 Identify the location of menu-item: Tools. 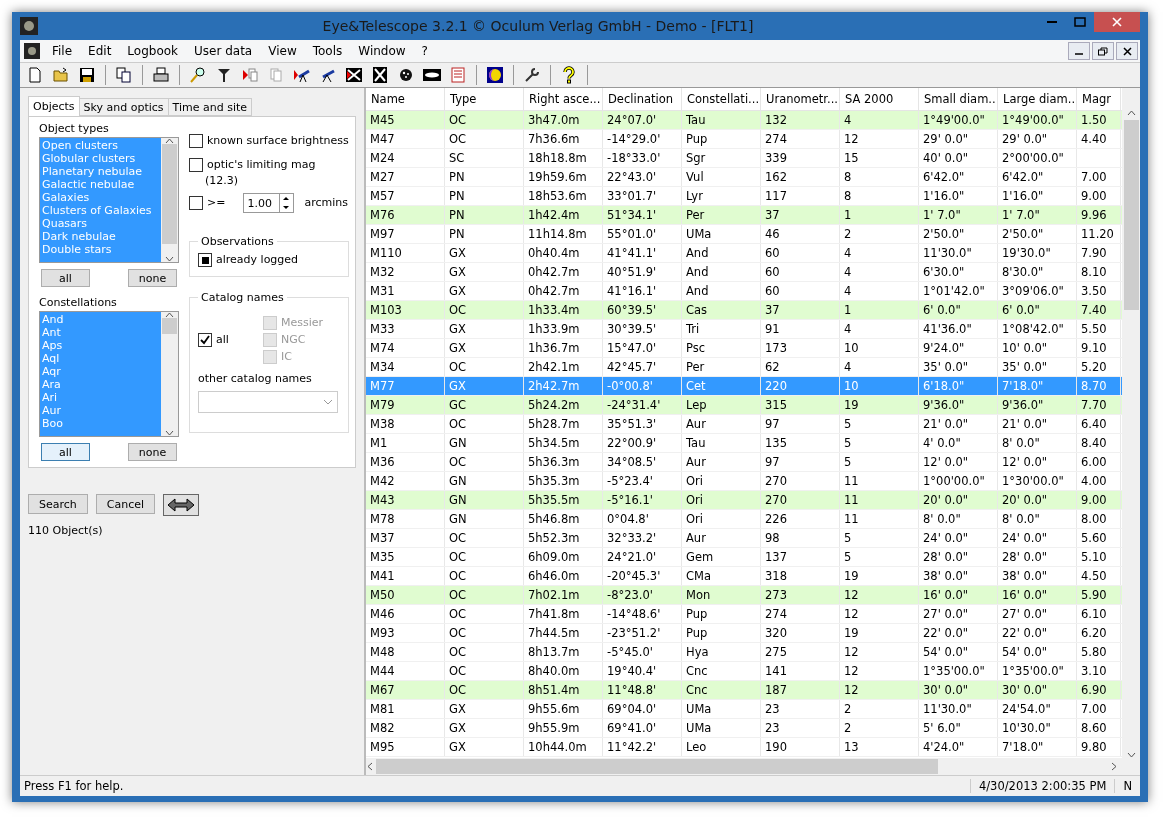
(327, 51).